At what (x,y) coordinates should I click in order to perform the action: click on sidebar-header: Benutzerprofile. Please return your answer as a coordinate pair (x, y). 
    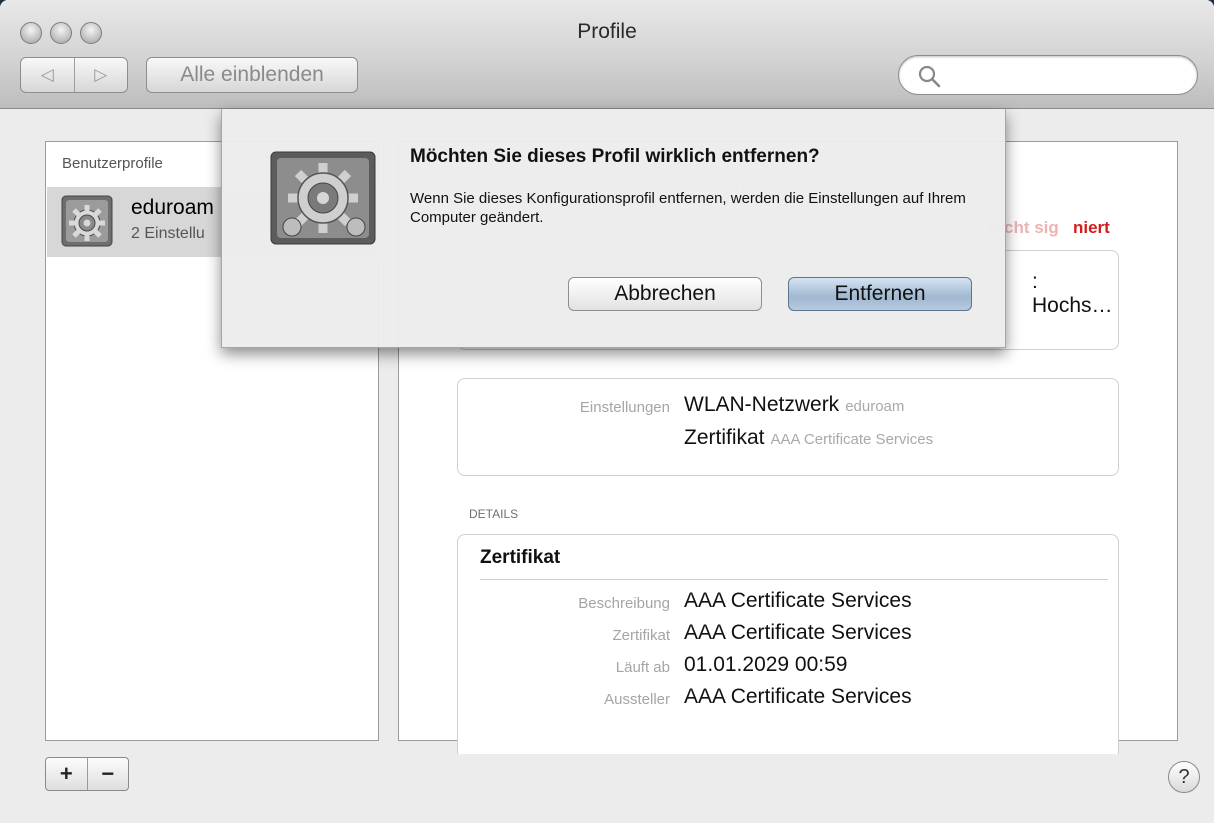
    Looking at the image, I should click on (112, 163).